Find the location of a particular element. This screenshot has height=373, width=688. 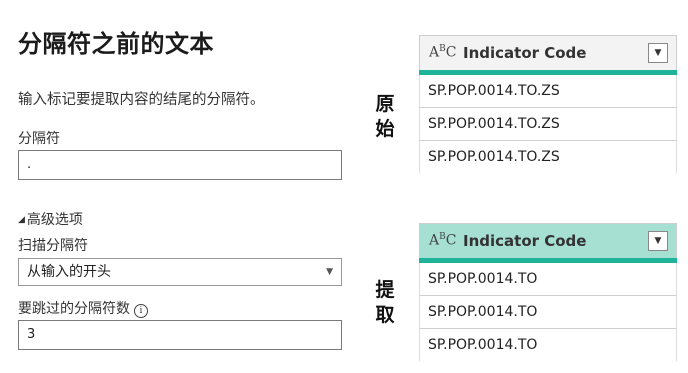

original-column-header: ABC Indicator Code ▼ is located at coordinates (548, 52).